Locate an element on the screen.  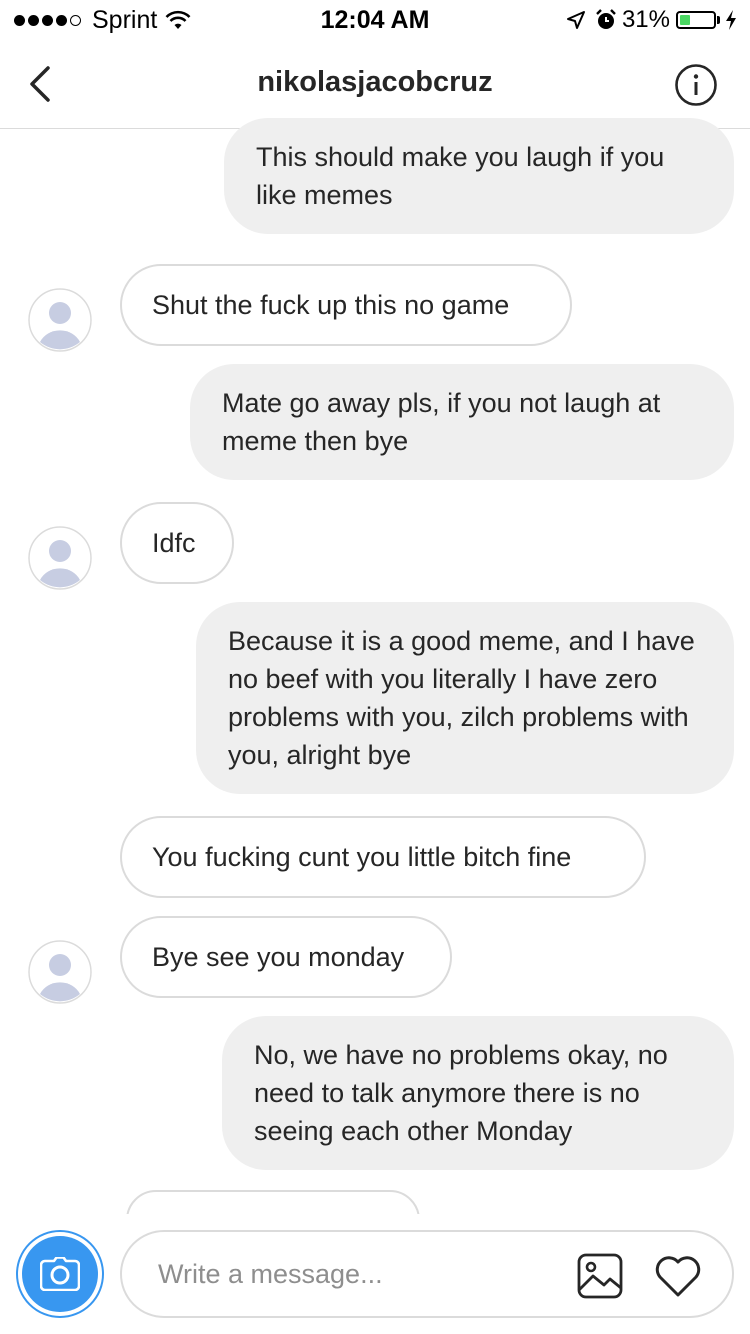
message-composer is located at coordinates (427, 1274).